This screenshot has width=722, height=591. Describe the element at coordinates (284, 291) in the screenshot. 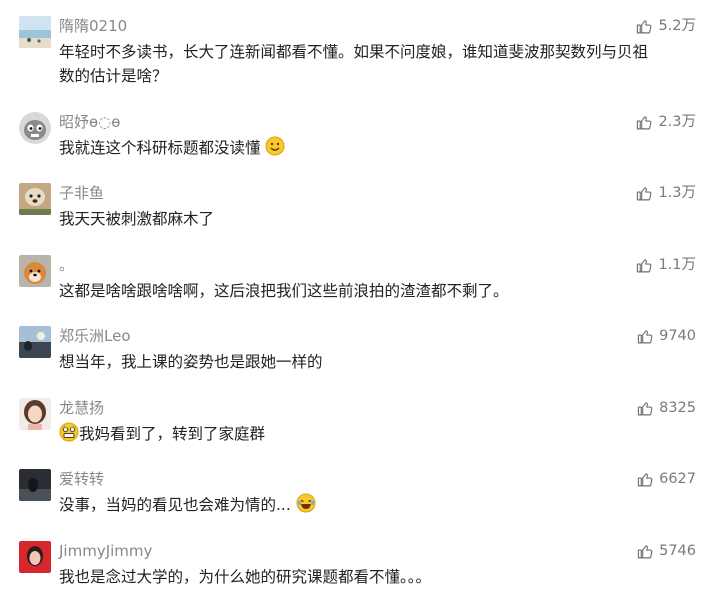

I see `comment-text: 这都是啥啥跟啥啥啊，这后浪把我们这些前浪拍的渣渣都不剩了。` at that location.